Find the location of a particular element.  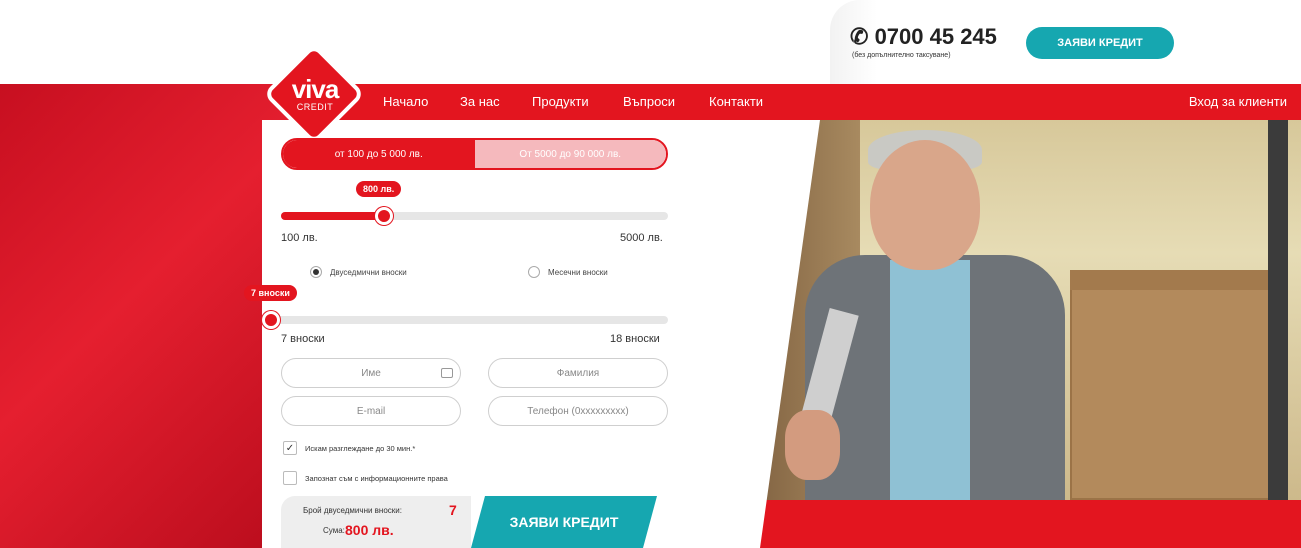

installments-min-label: 7 вноски is located at coordinates (303, 339).